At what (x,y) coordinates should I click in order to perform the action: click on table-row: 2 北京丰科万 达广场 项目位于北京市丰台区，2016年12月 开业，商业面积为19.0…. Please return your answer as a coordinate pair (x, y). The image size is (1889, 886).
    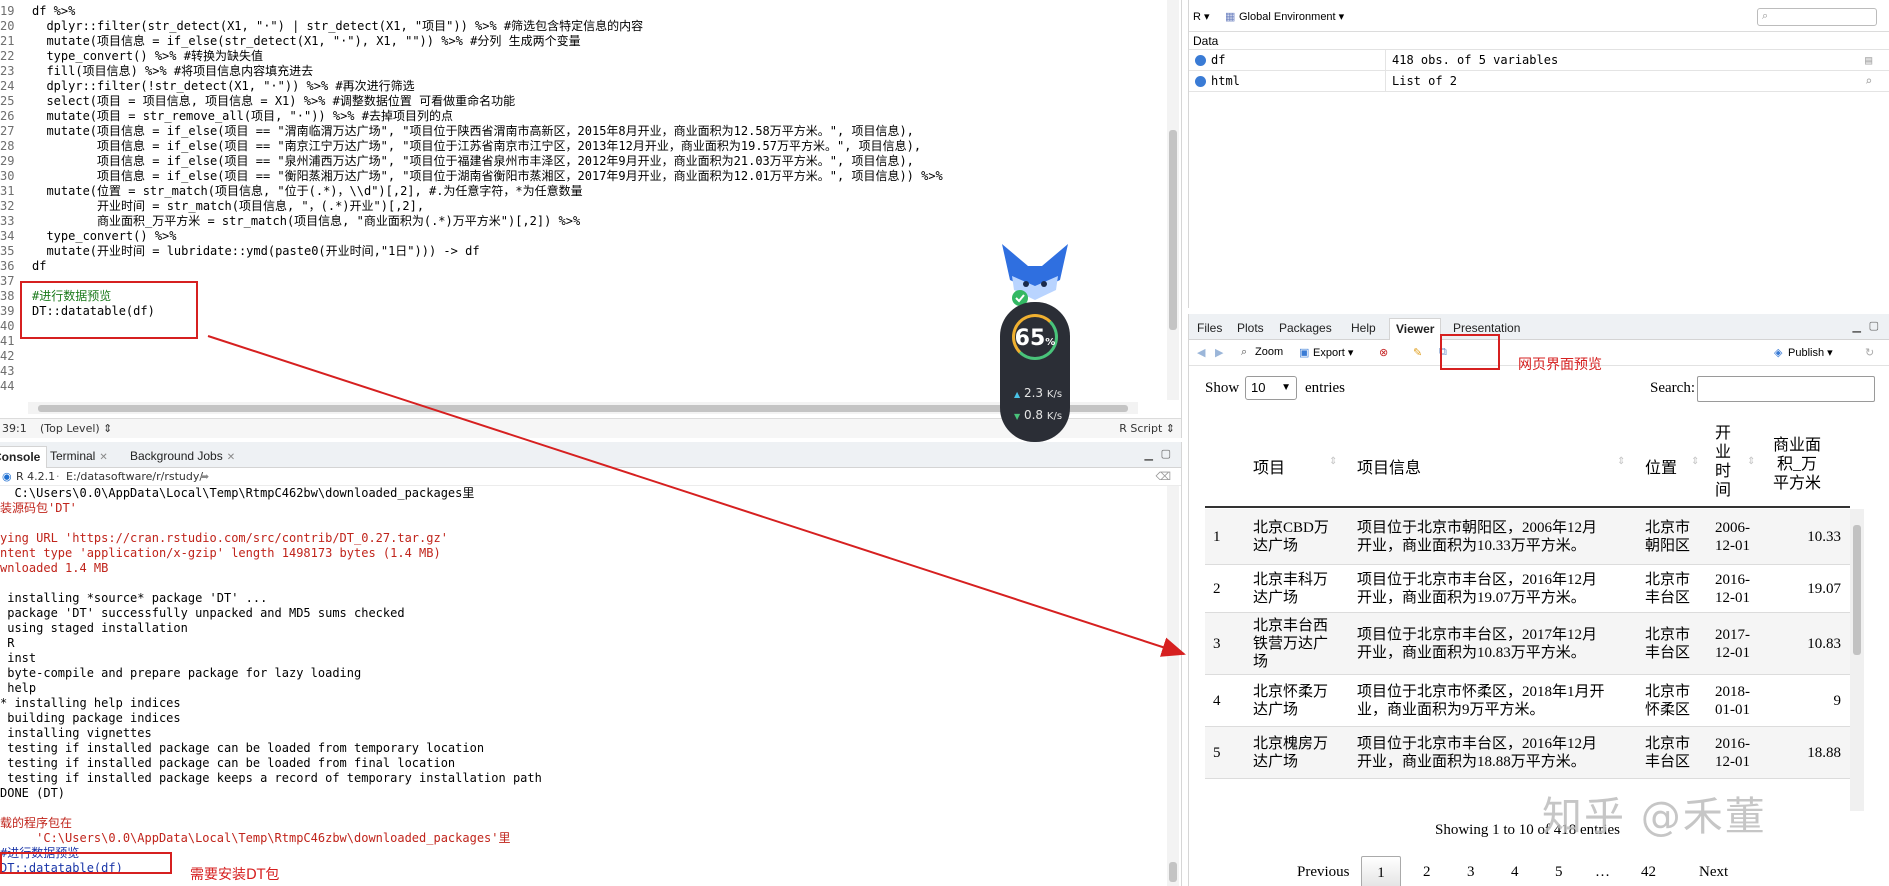
    Looking at the image, I should click on (1527, 589).